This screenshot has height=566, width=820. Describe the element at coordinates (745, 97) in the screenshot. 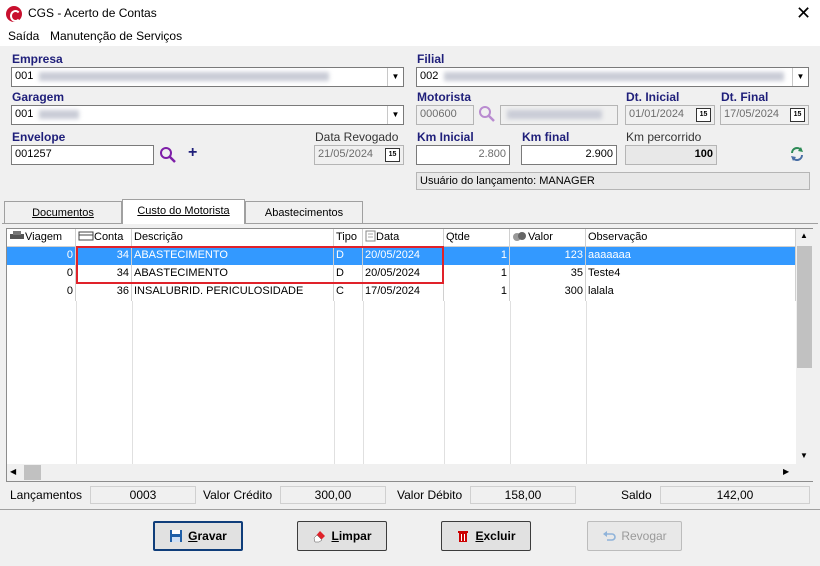

I see `dt-final-label: Dt. Final` at that location.